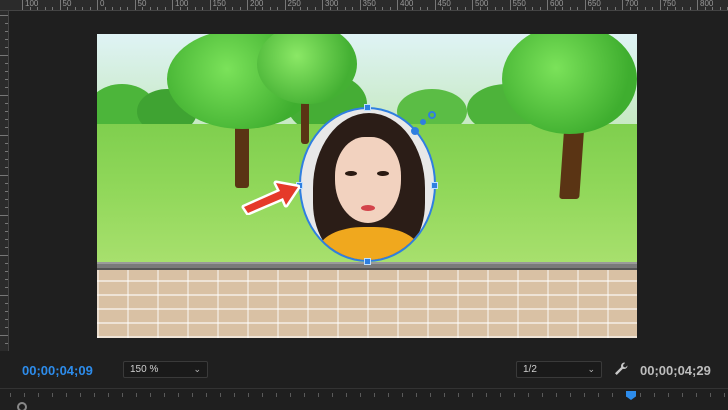 This screenshot has width=728, height=410. Describe the element at coordinates (434, 185) in the screenshot. I see `mask-handle-right` at that location.